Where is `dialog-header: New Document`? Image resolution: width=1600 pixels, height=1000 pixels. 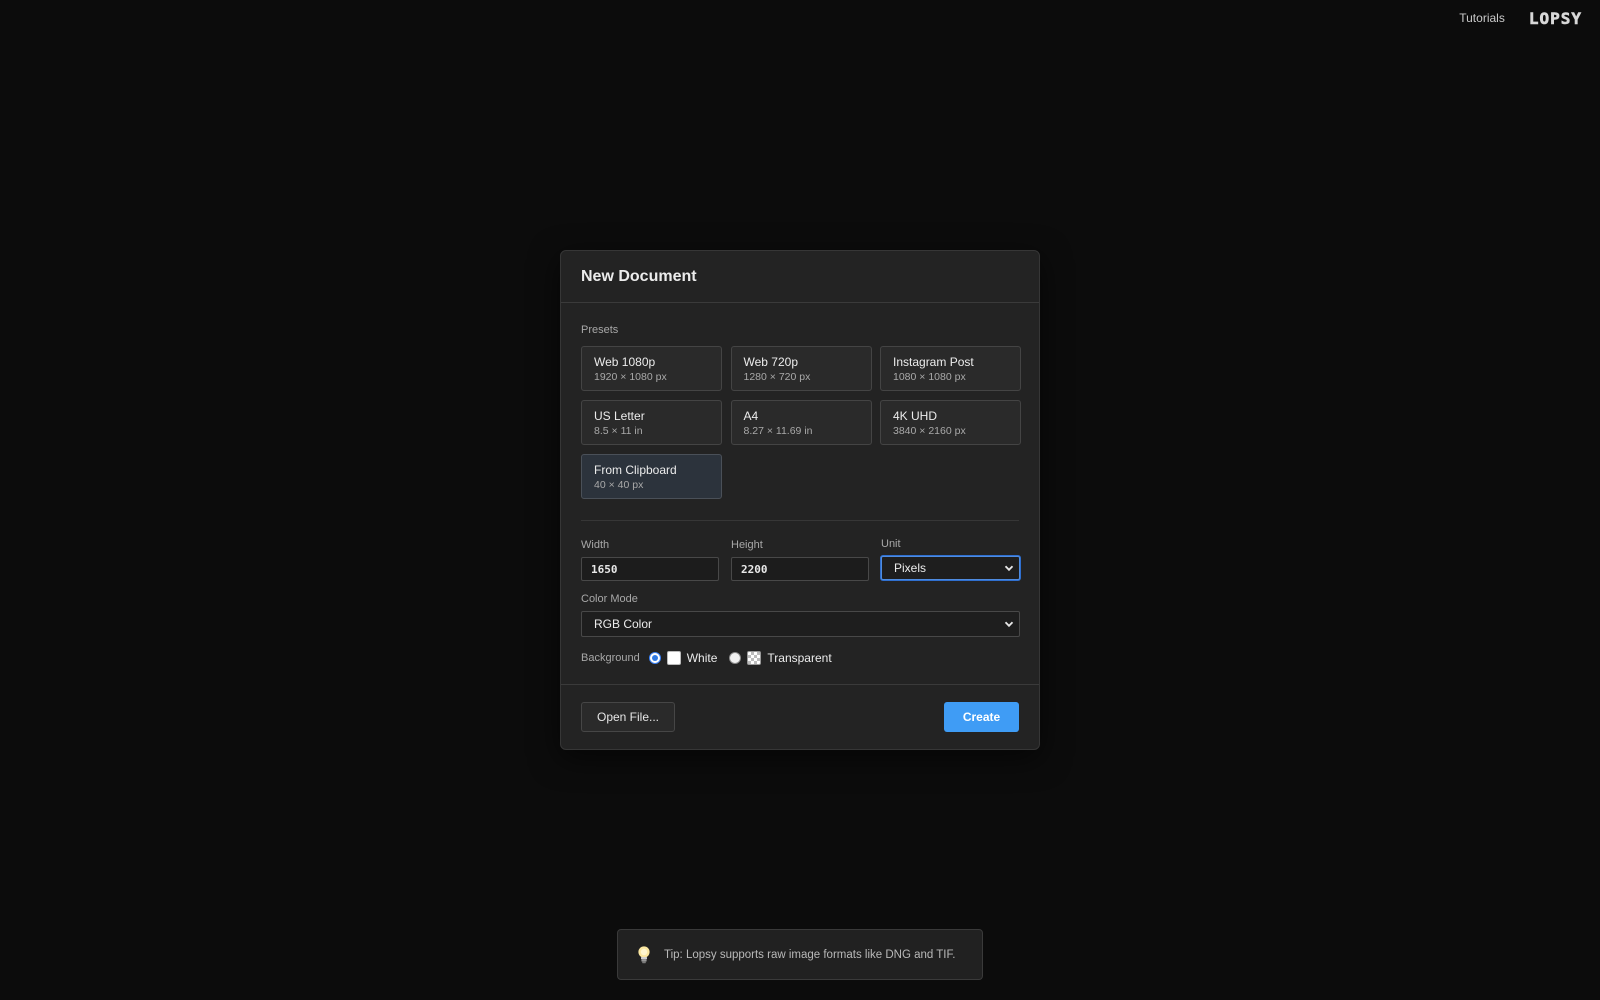 dialog-header: New Document is located at coordinates (800, 277).